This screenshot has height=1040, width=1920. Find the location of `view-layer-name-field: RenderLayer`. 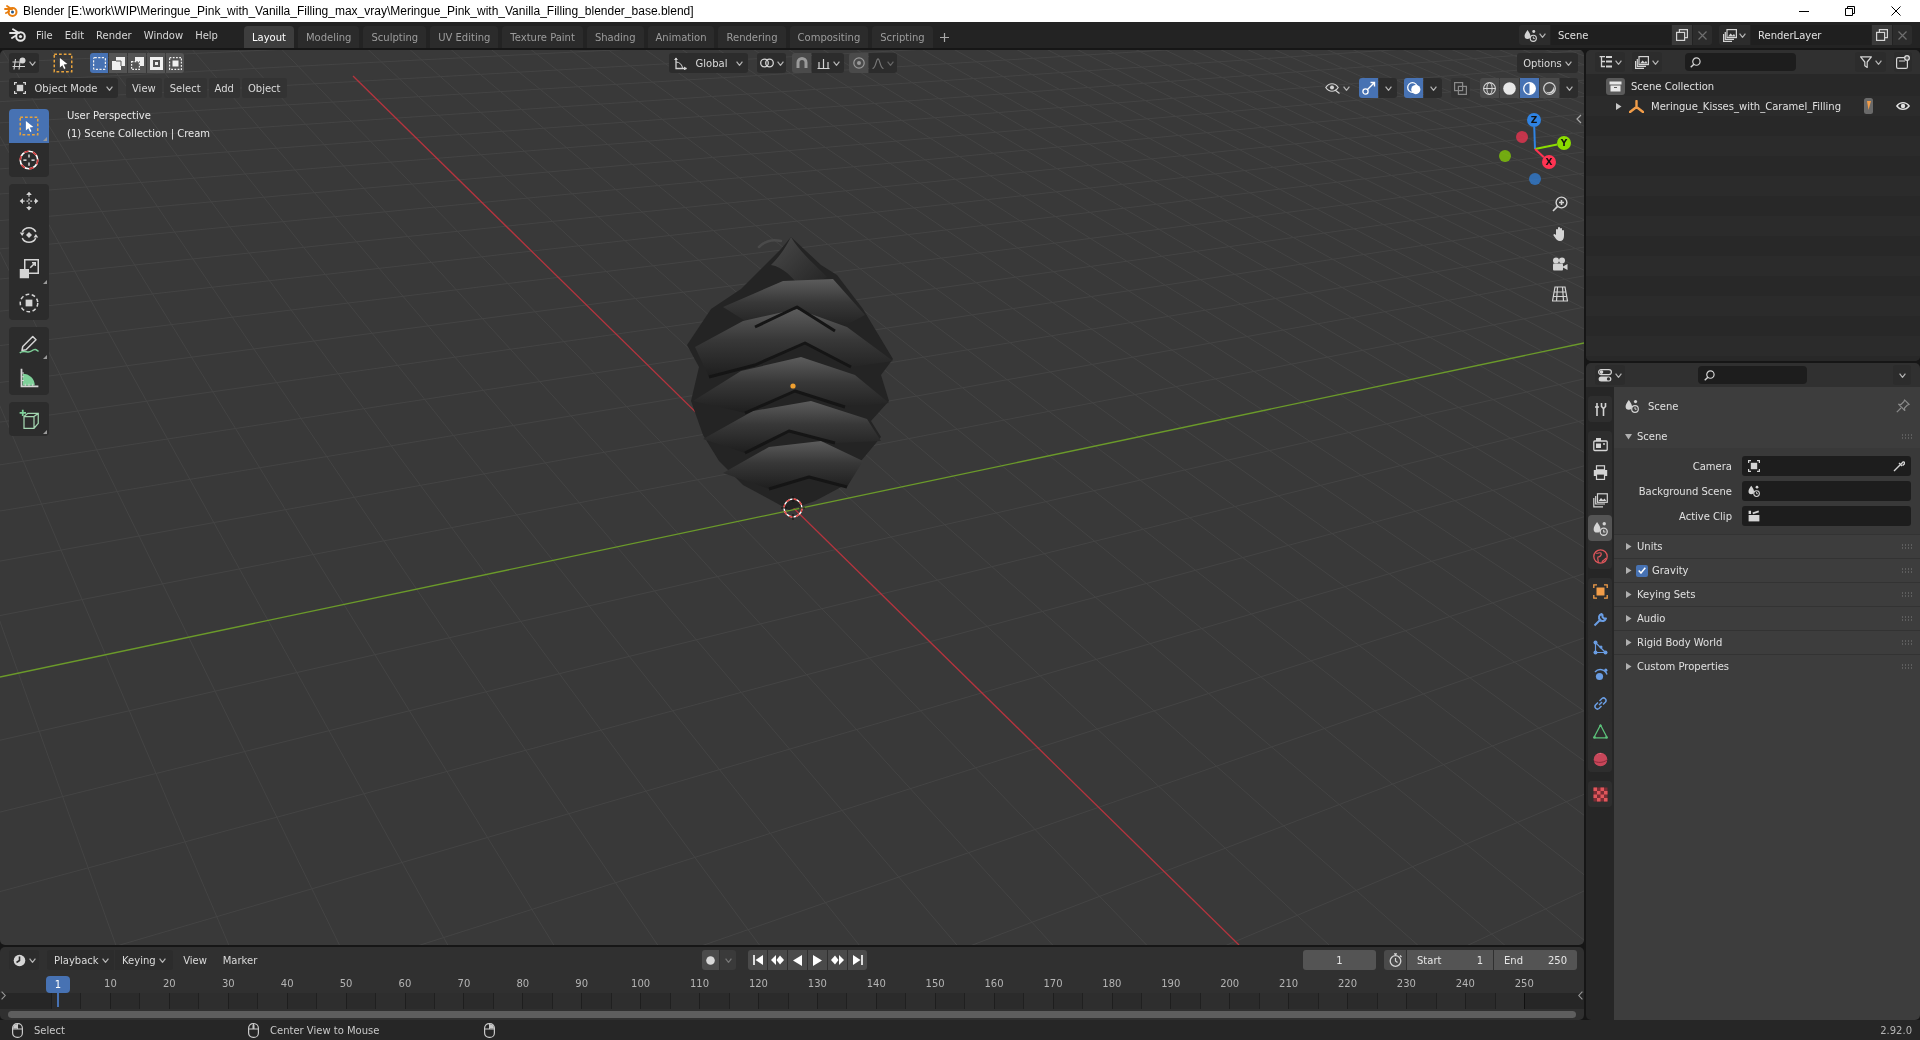

view-layer-name-field: RenderLayer is located at coordinates (1811, 35).